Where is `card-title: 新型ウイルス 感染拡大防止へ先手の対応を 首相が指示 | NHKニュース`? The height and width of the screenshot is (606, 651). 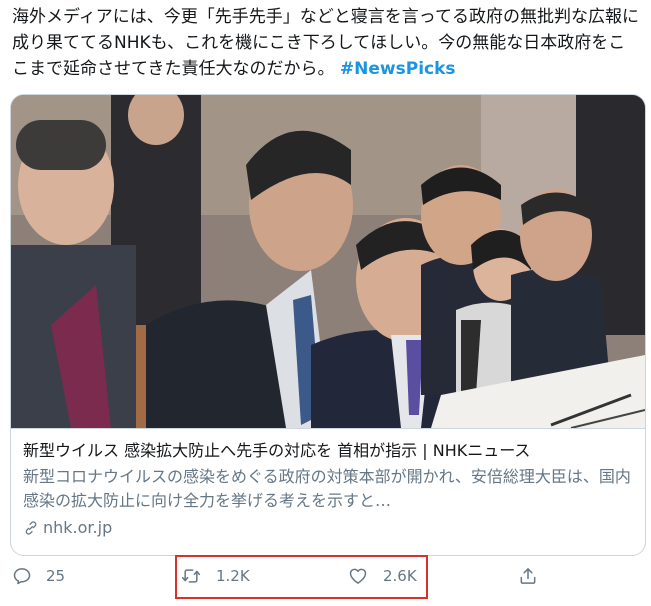
card-title: 新型ウイルス 感染拡大防止へ先手の対応を 首相が指示 | NHKニュース is located at coordinates (328, 451).